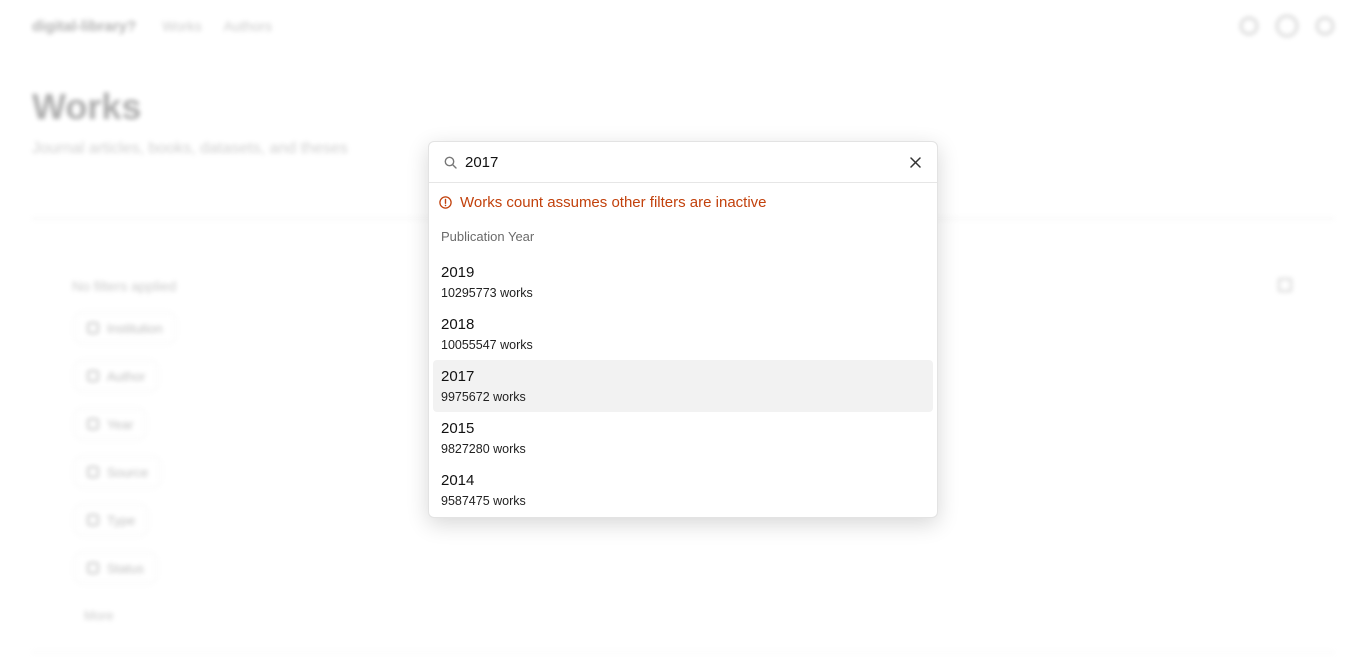 This screenshot has height=657, width=1366. Describe the element at coordinates (683, 490) in the screenshot. I see `option-item: 2014 9587475 works` at that location.